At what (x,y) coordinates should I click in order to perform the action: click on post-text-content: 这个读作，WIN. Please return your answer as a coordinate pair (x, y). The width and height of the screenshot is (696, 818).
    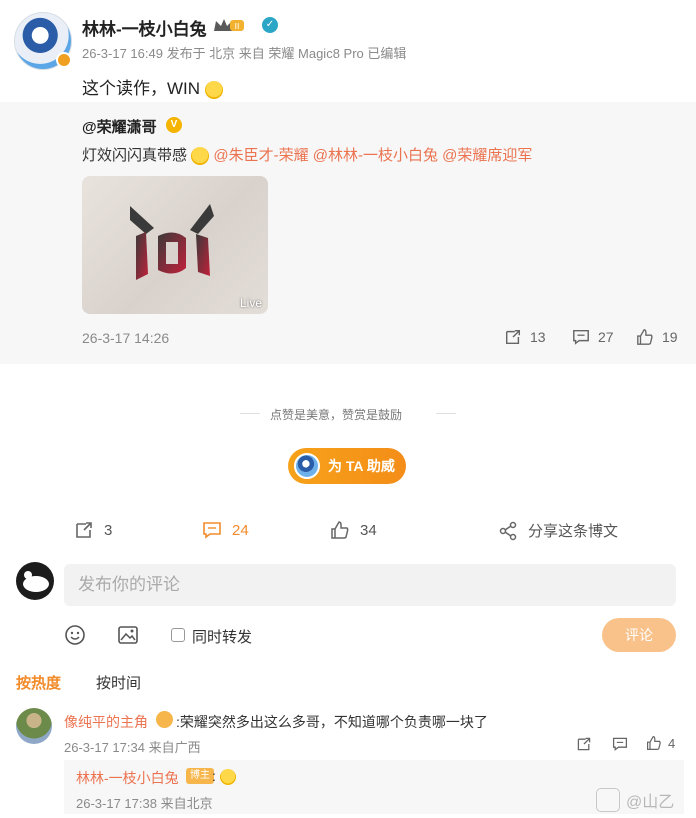
    Looking at the image, I should click on (141, 88).